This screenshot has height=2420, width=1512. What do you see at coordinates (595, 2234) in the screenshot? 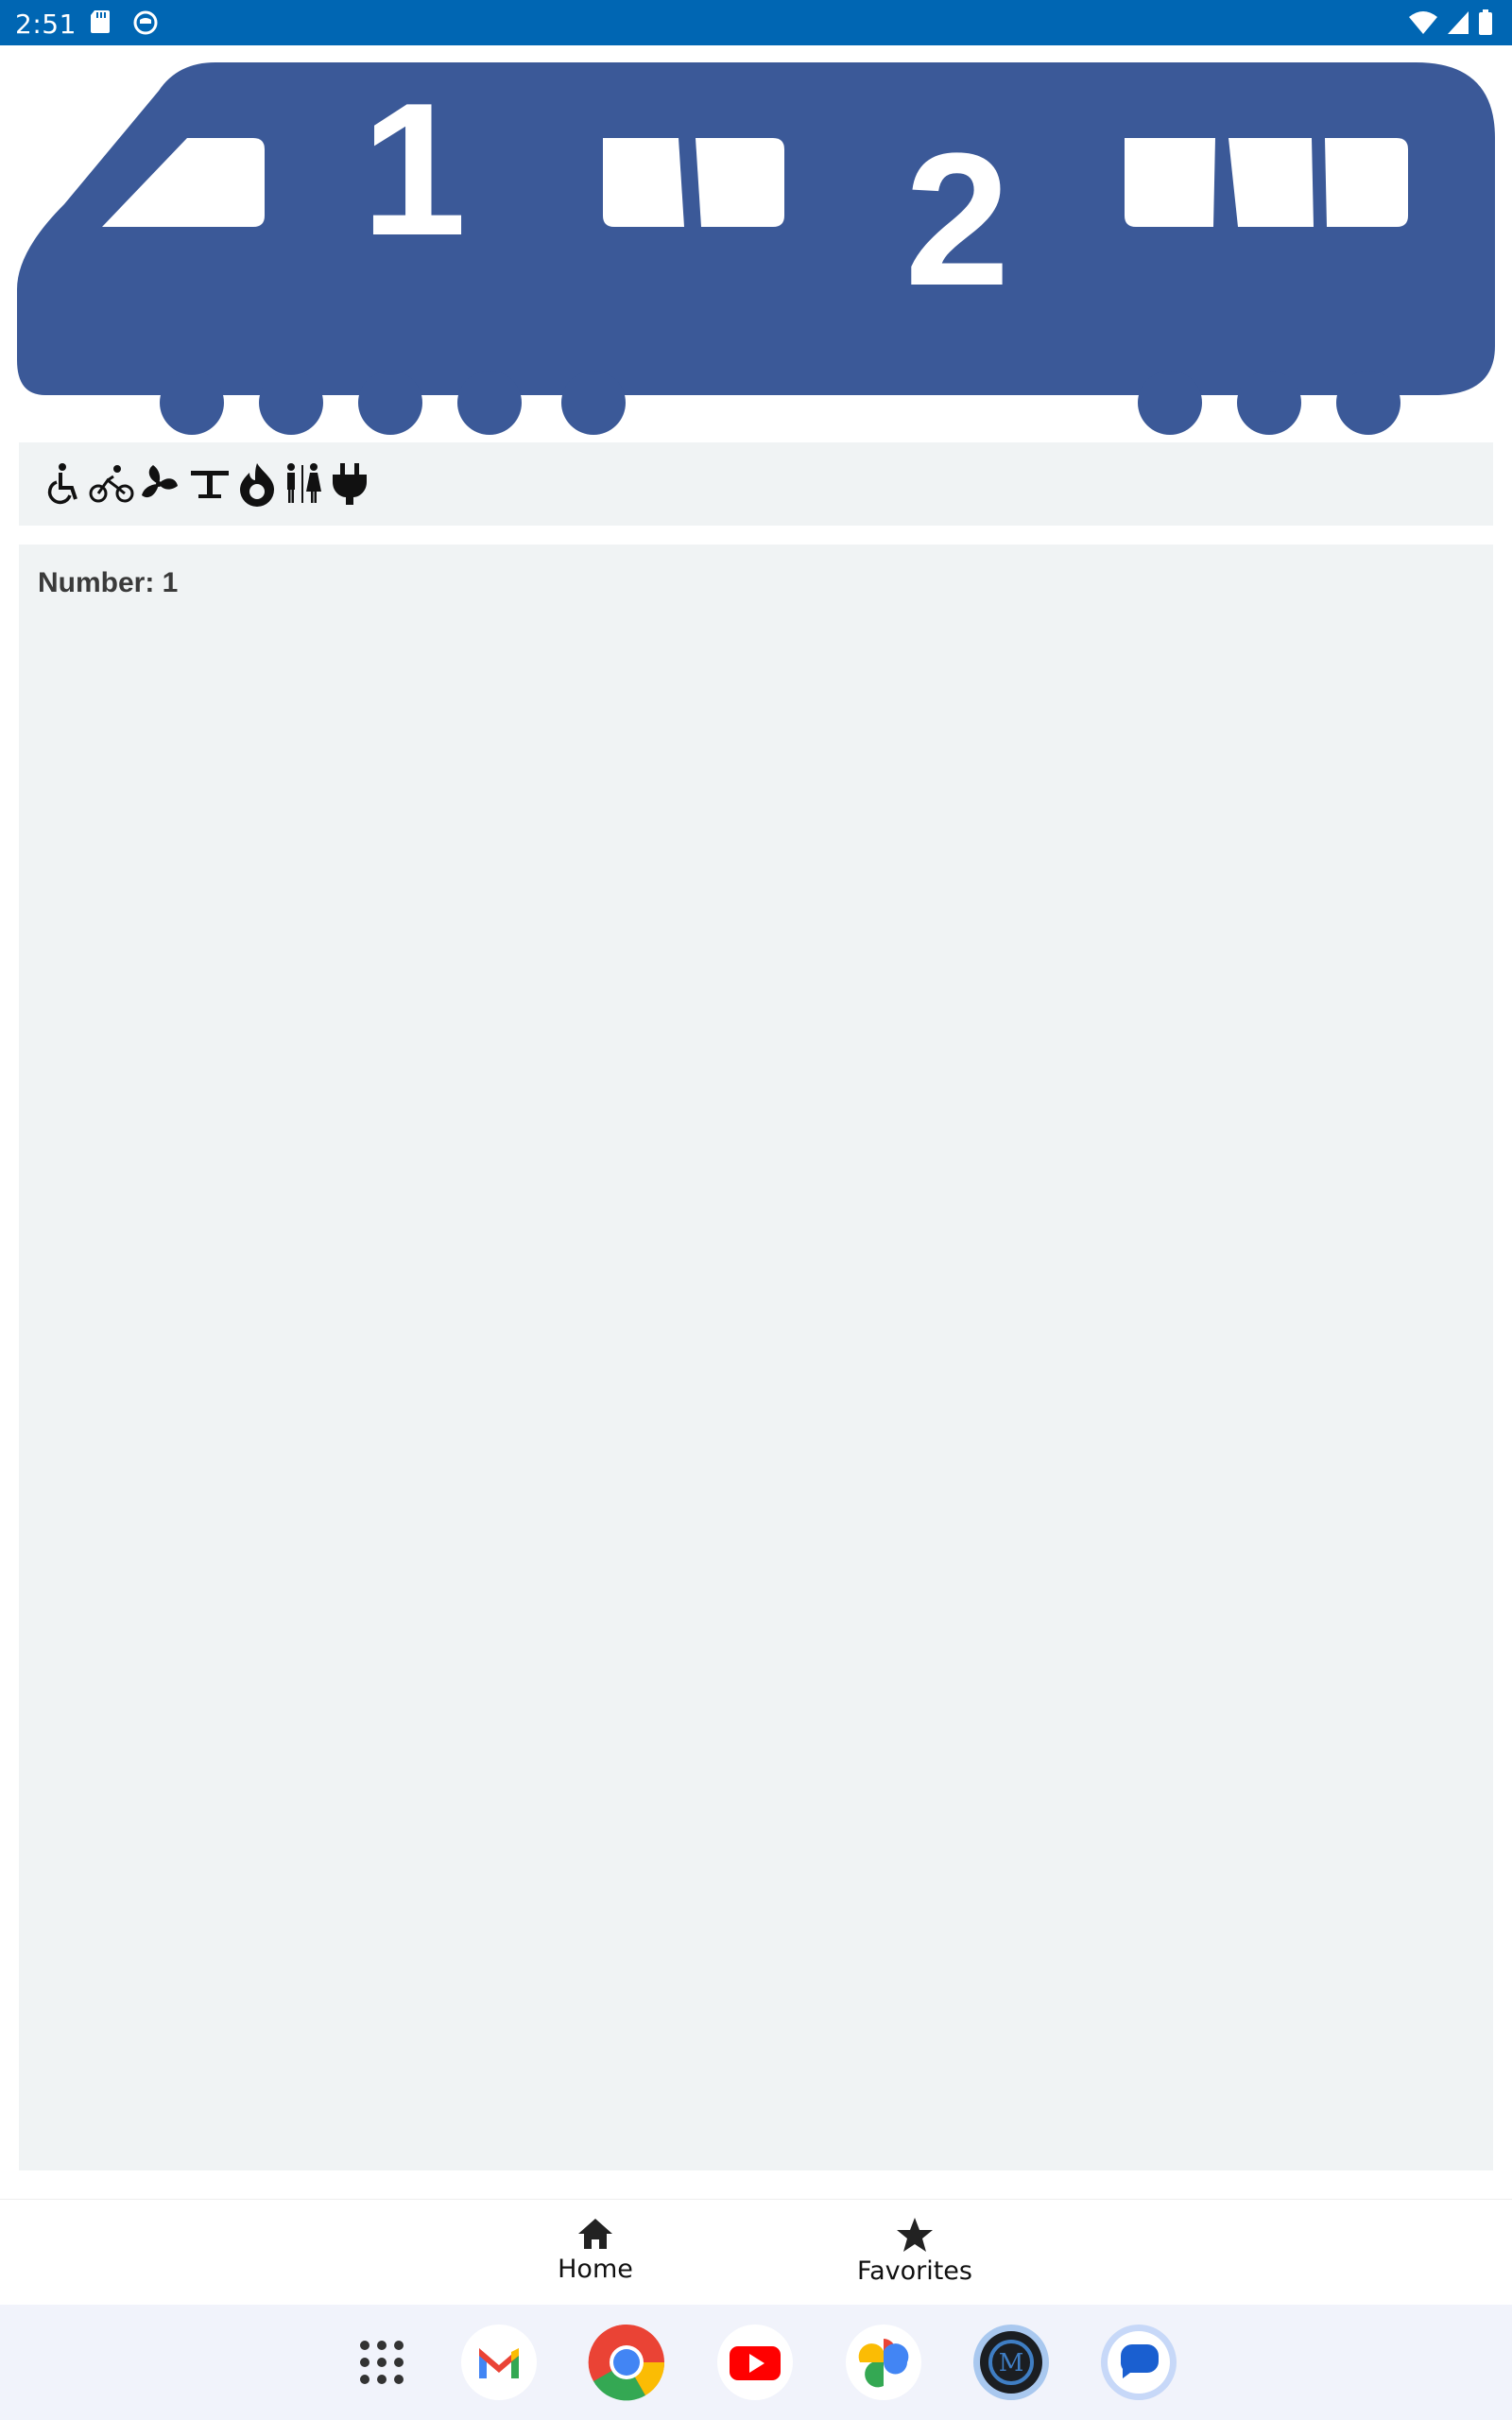
I see `home-icon` at bounding box center [595, 2234].